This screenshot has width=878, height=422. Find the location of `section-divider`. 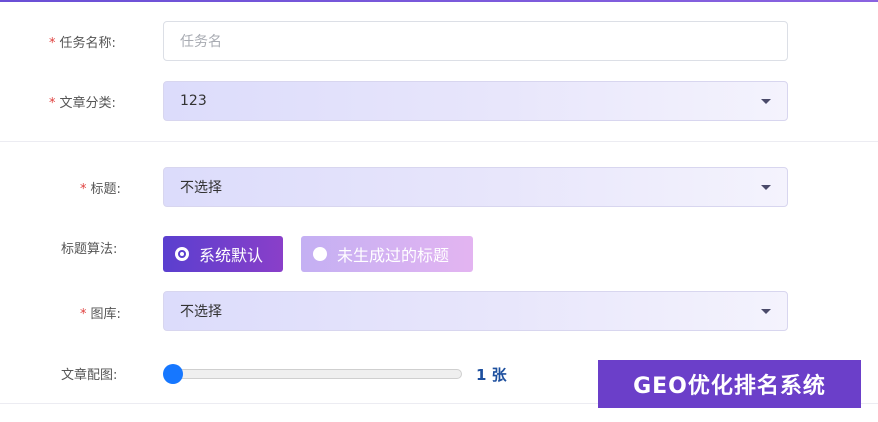

section-divider is located at coordinates (439, 141).